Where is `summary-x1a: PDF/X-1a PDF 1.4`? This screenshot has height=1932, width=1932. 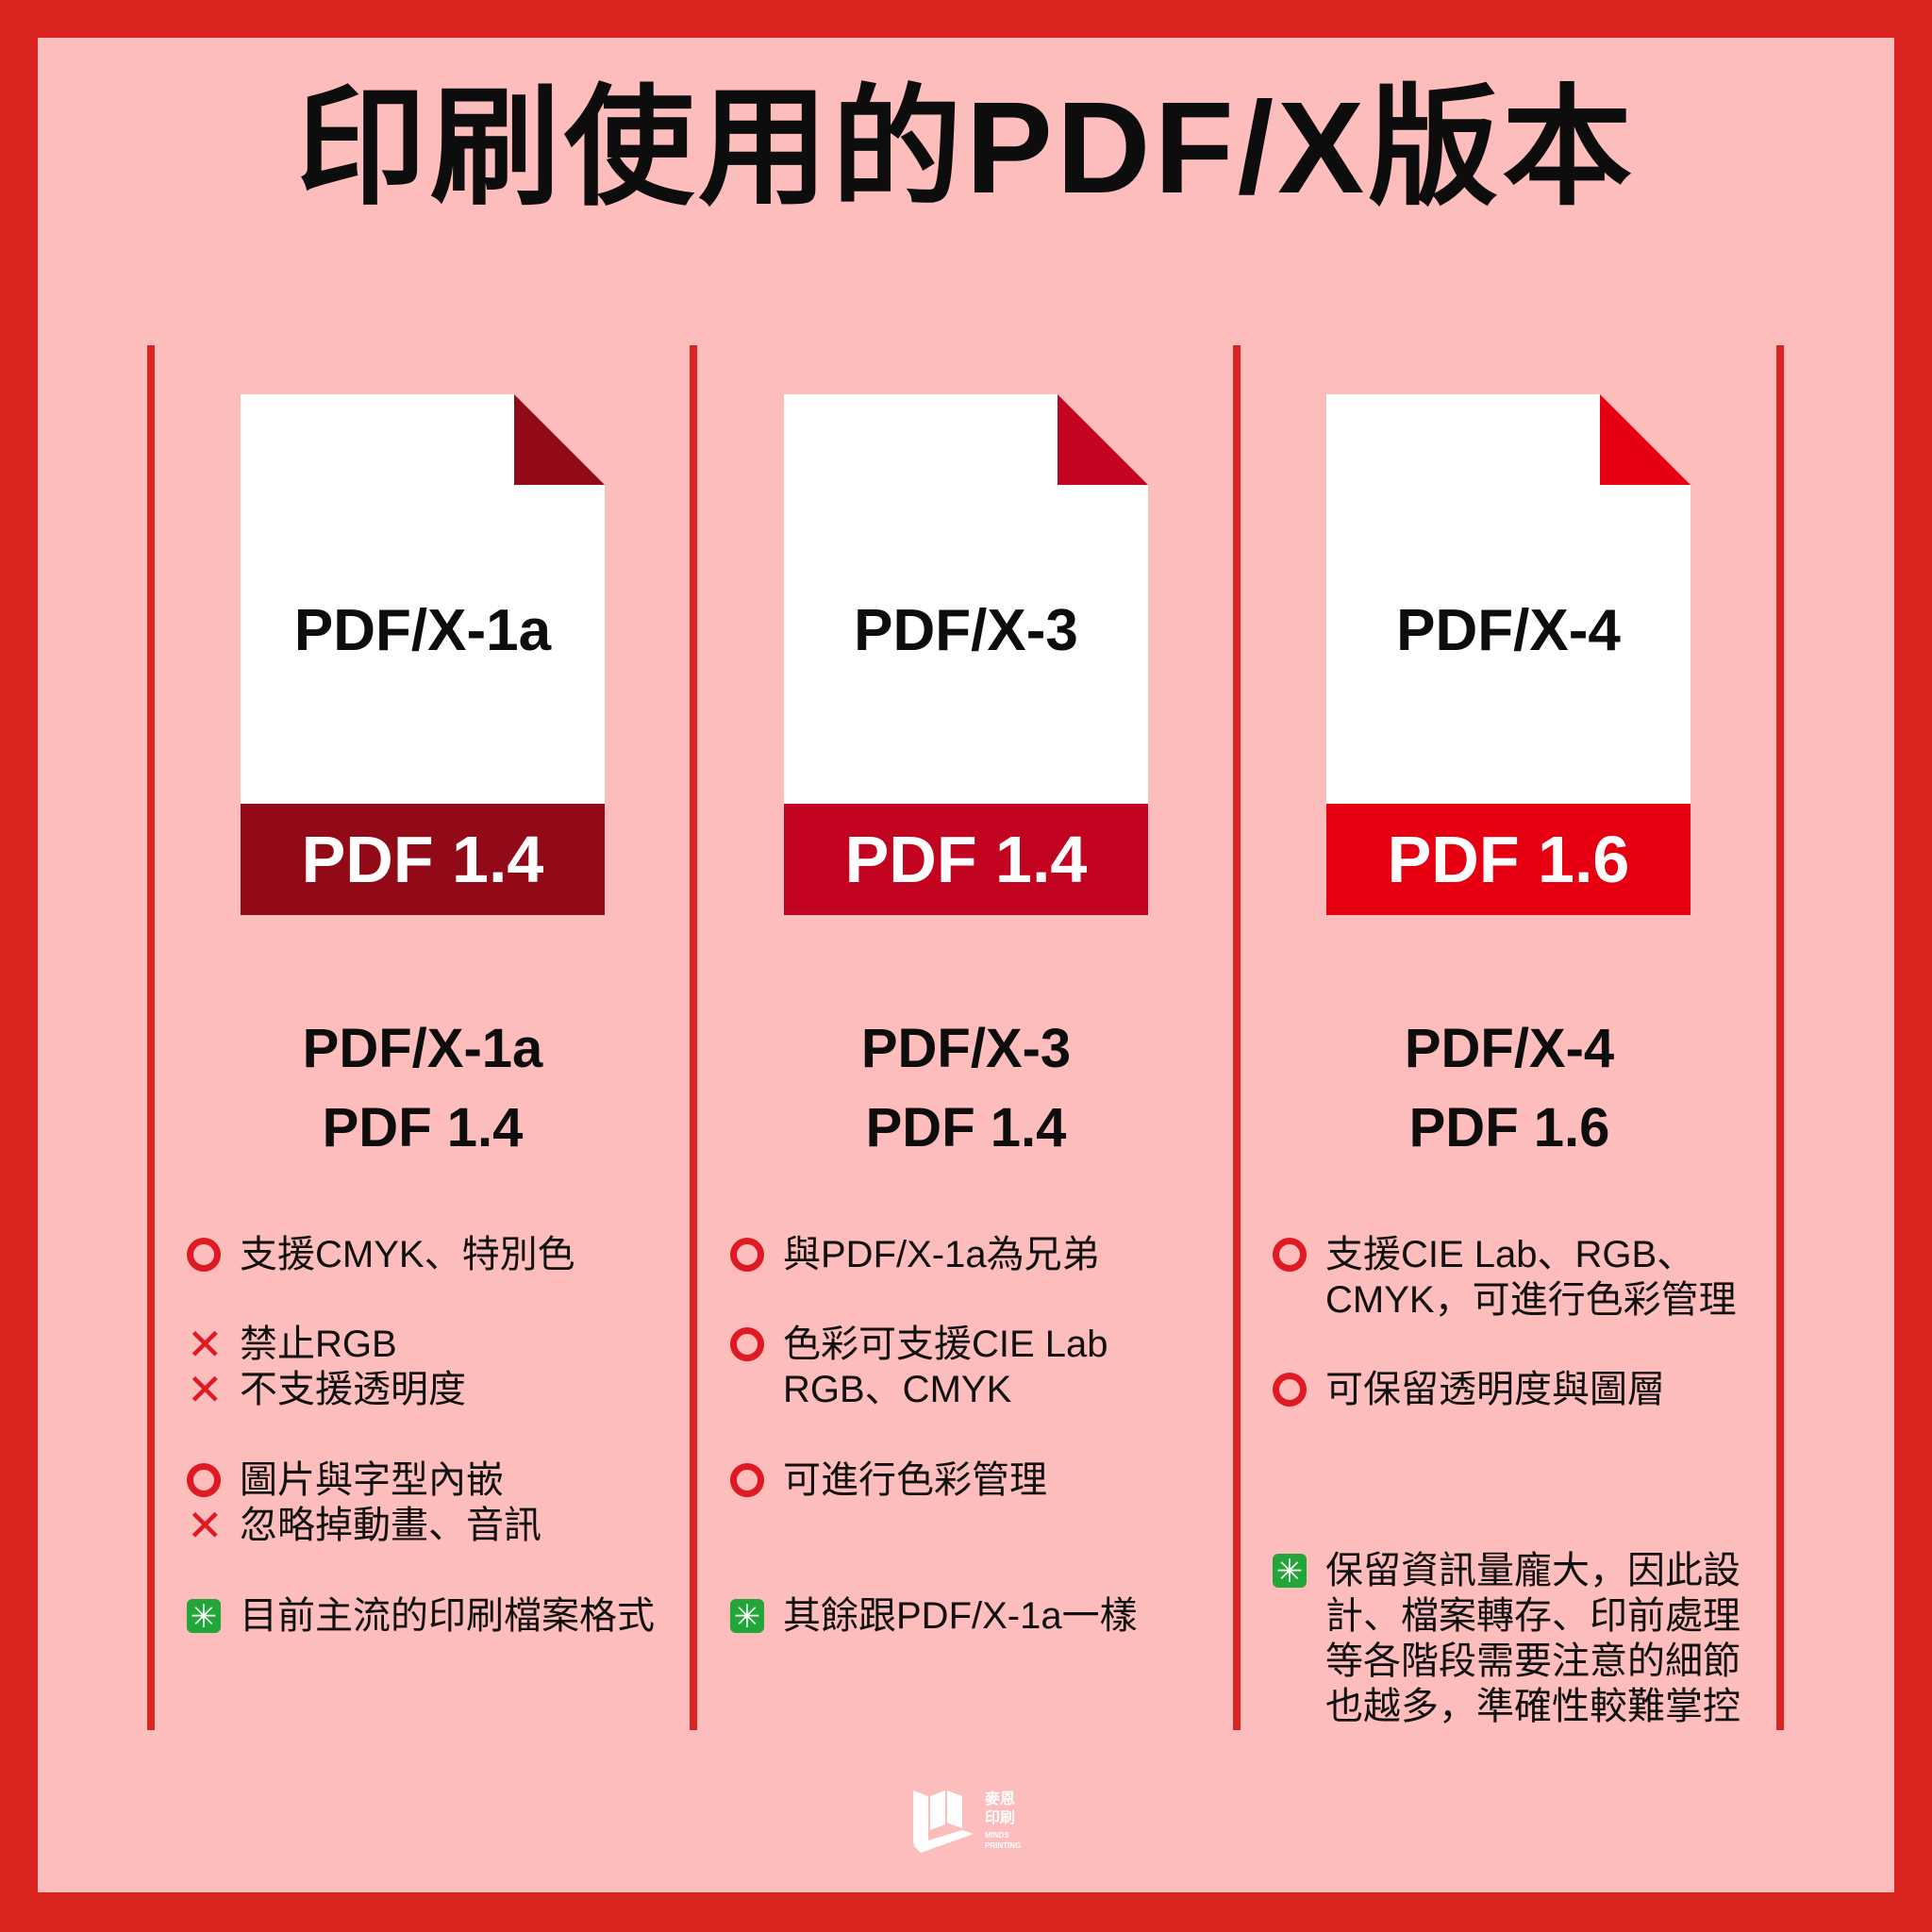 summary-x1a: PDF/X-1a PDF 1.4 is located at coordinates (423, 1089).